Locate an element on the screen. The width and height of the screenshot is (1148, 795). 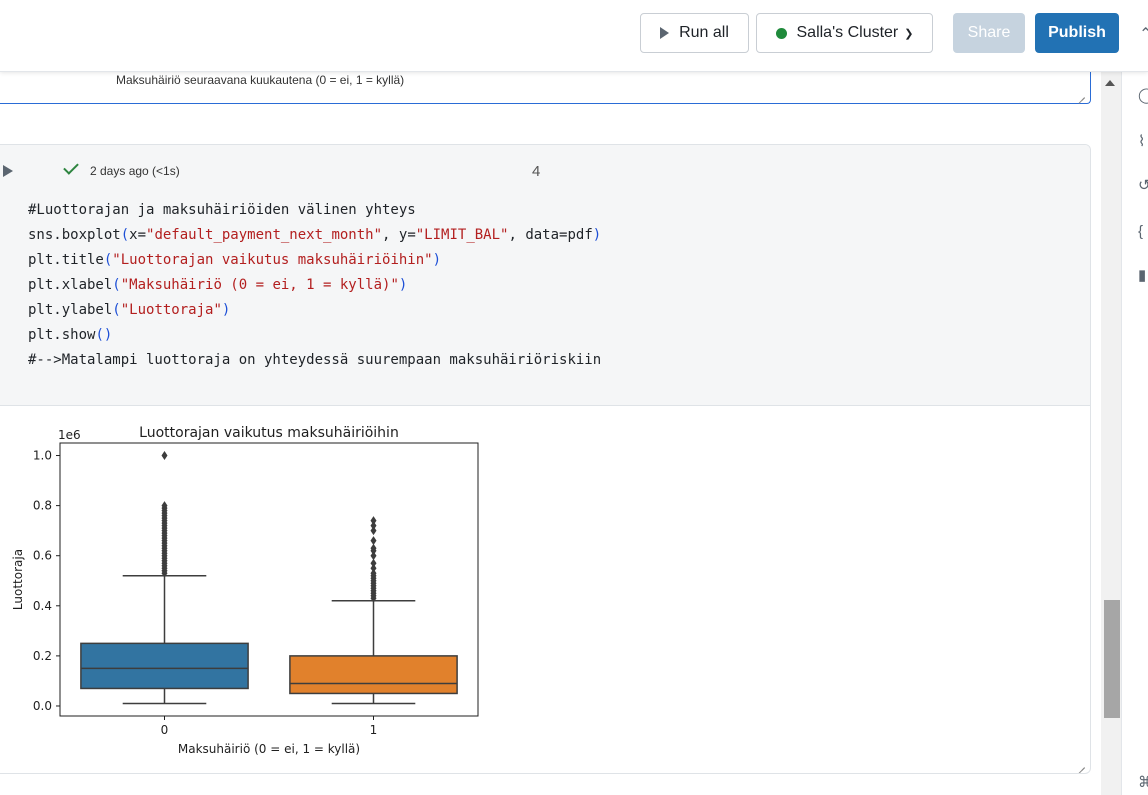
variables-icon: { is located at coordinates (1143, 232).